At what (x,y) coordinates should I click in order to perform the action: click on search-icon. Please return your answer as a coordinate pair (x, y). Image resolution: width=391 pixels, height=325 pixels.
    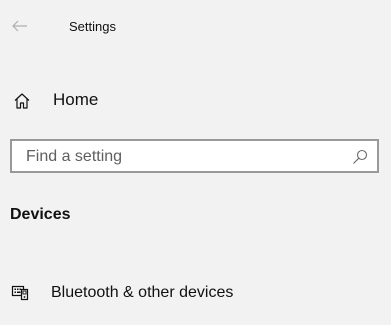
    Looking at the image, I should click on (360, 157).